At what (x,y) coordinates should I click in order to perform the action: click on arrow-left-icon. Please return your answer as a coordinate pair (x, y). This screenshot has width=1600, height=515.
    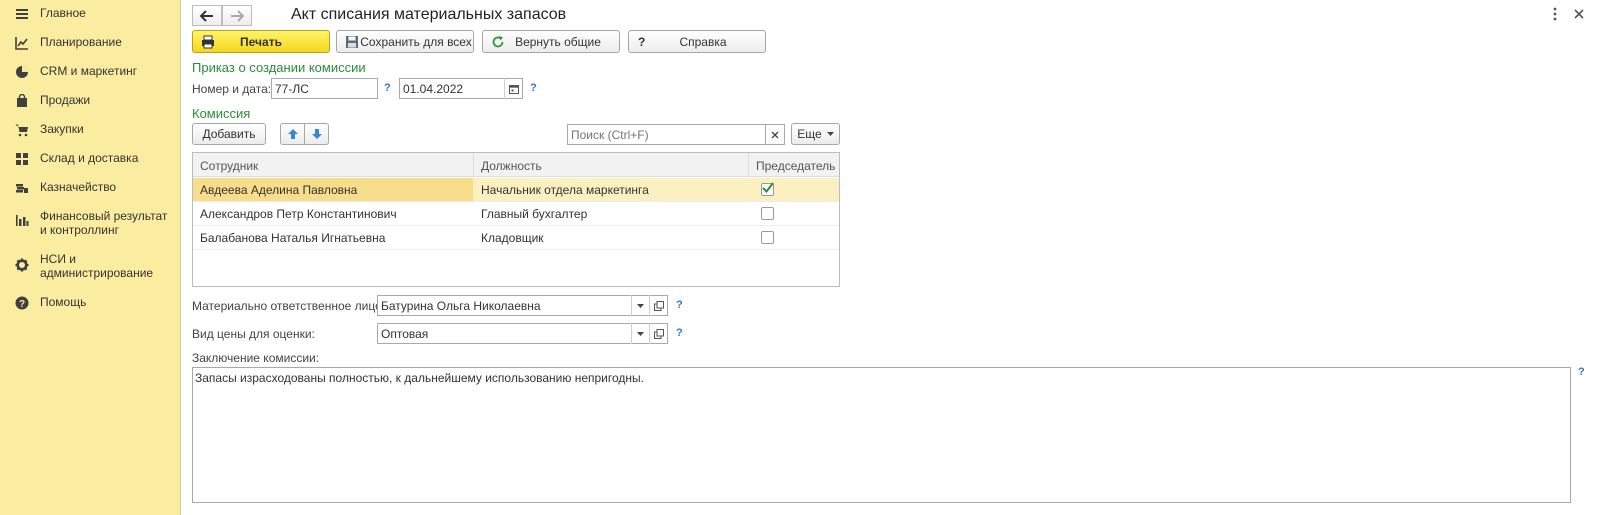
    Looking at the image, I should click on (206, 15).